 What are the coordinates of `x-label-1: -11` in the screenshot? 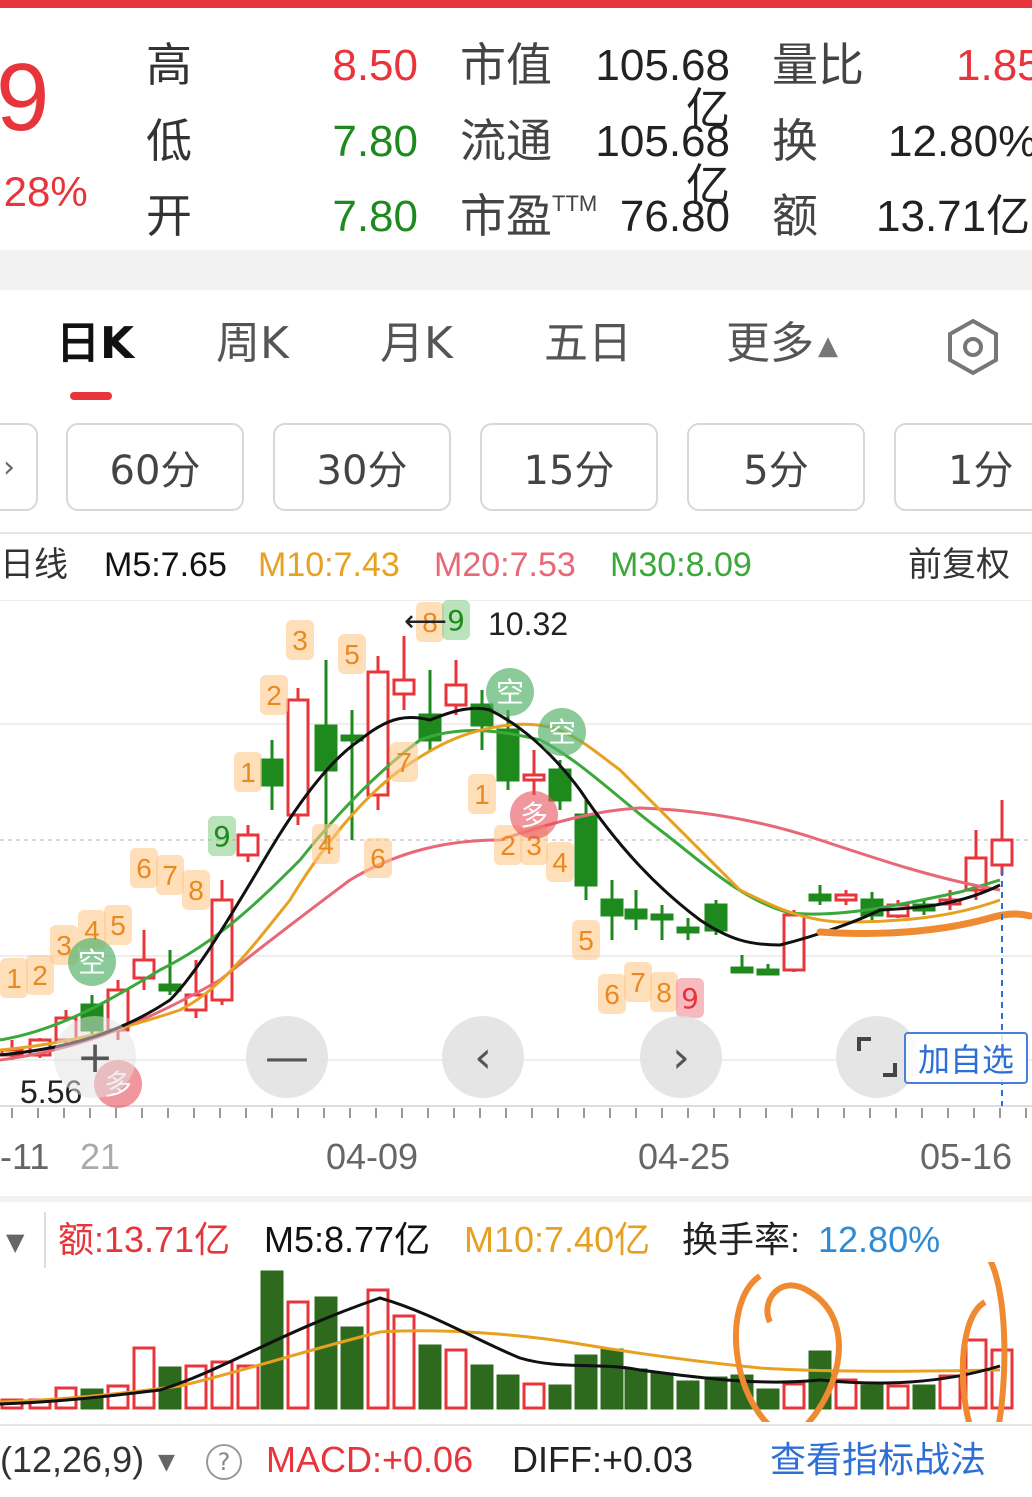 It's located at (25, 1156).